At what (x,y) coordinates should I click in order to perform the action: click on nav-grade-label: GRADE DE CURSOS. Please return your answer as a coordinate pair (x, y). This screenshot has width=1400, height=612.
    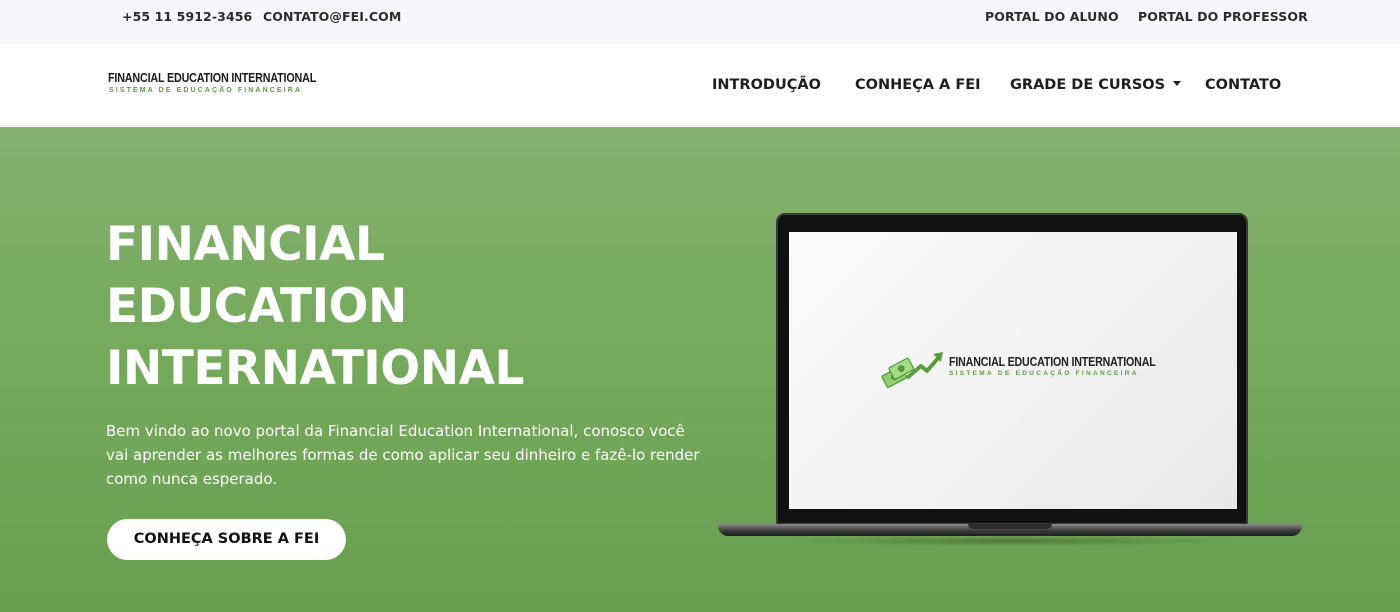
    Looking at the image, I should click on (1088, 85).